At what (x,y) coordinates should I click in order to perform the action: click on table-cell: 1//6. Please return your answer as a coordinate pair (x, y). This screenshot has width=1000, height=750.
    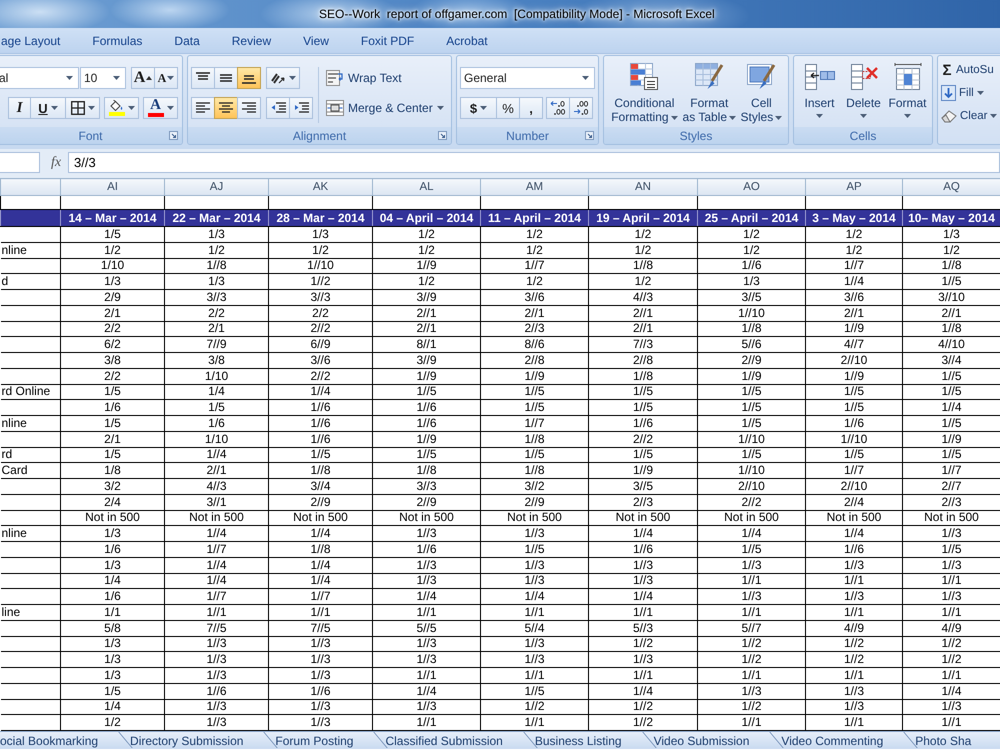
    Looking at the image, I should click on (643, 424).